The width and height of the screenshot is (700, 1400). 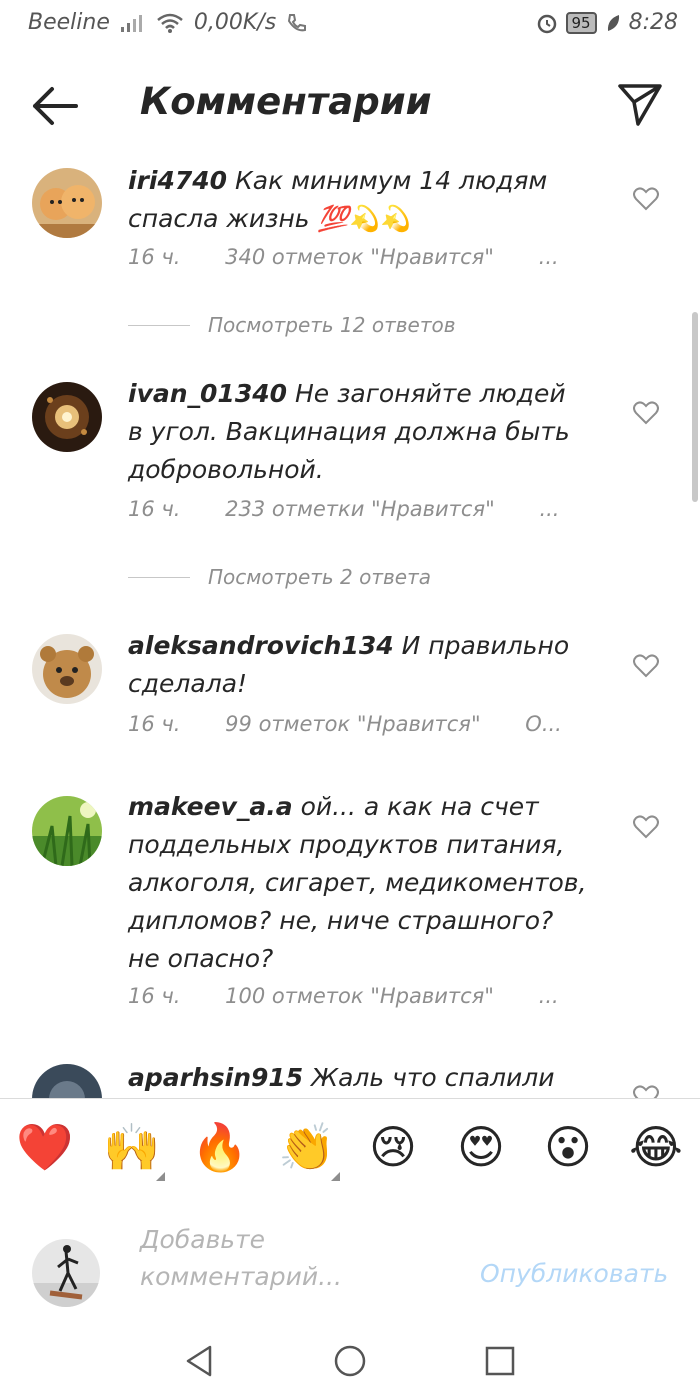 I want to click on comment-likes: 100 отметок "Нравится", so click(x=359, y=996).